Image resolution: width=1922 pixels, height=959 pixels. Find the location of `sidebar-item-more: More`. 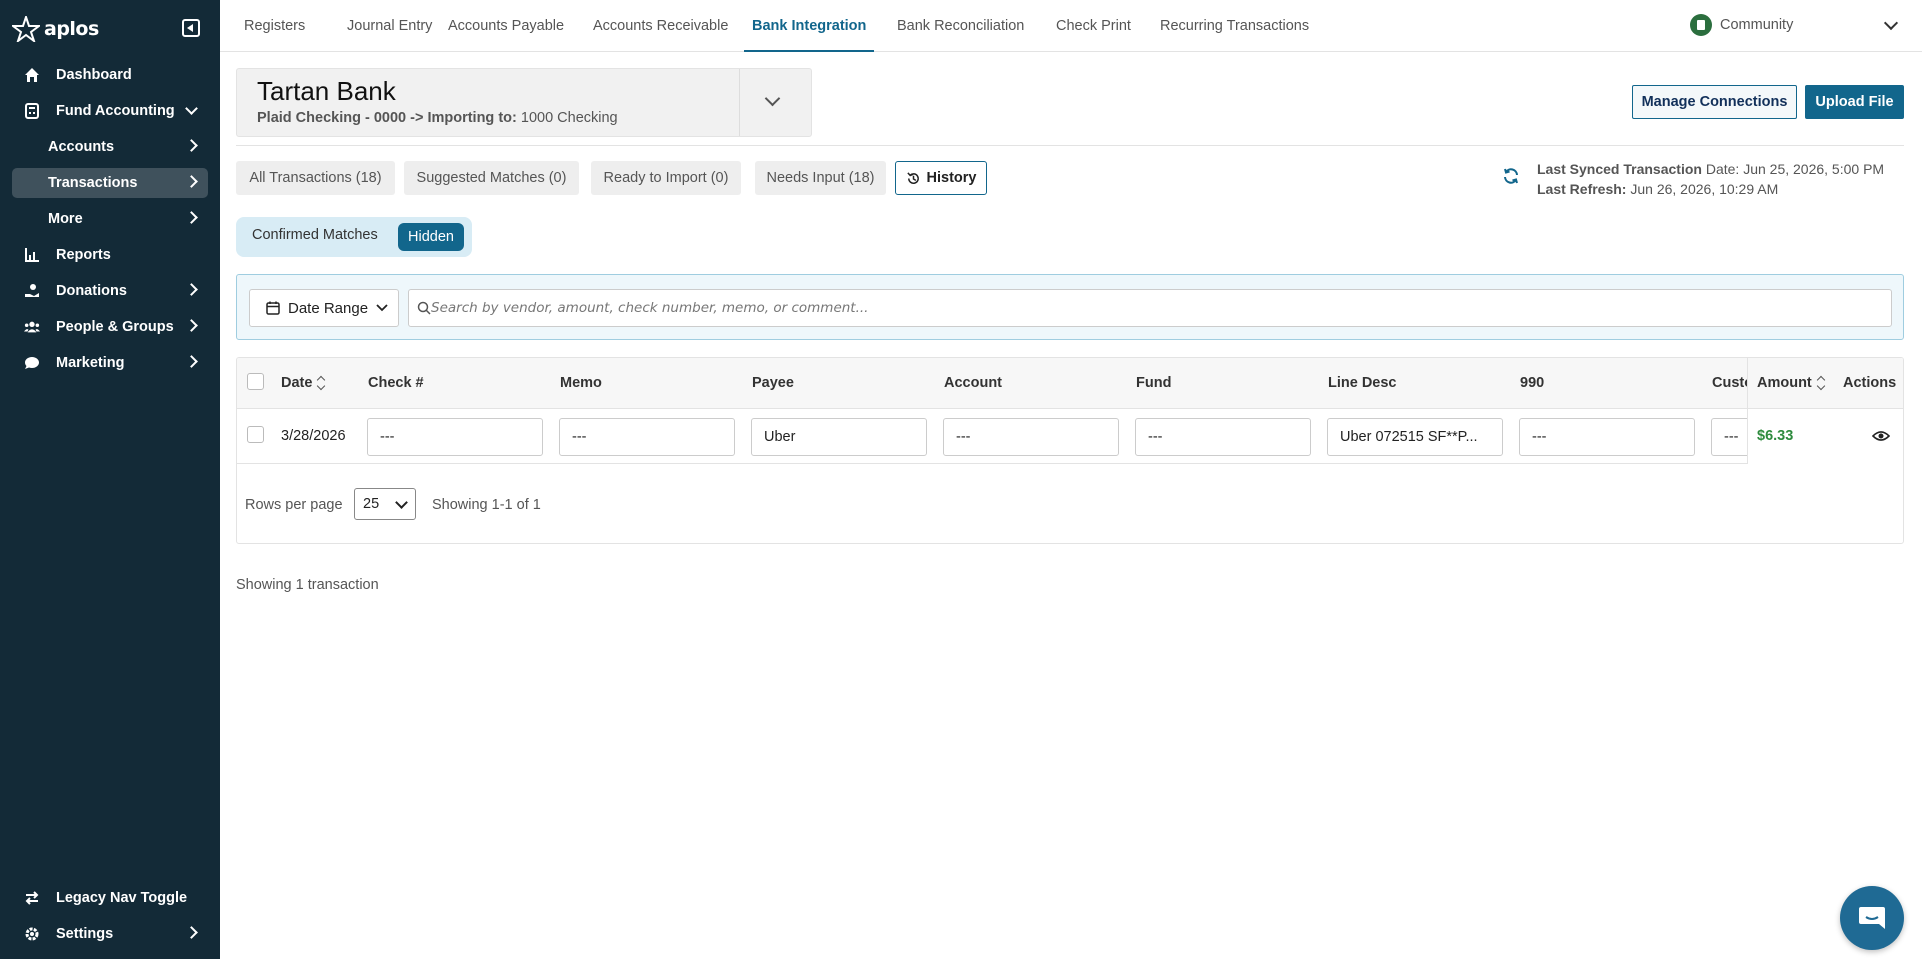

sidebar-item-more: More is located at coordinates (110, 219).